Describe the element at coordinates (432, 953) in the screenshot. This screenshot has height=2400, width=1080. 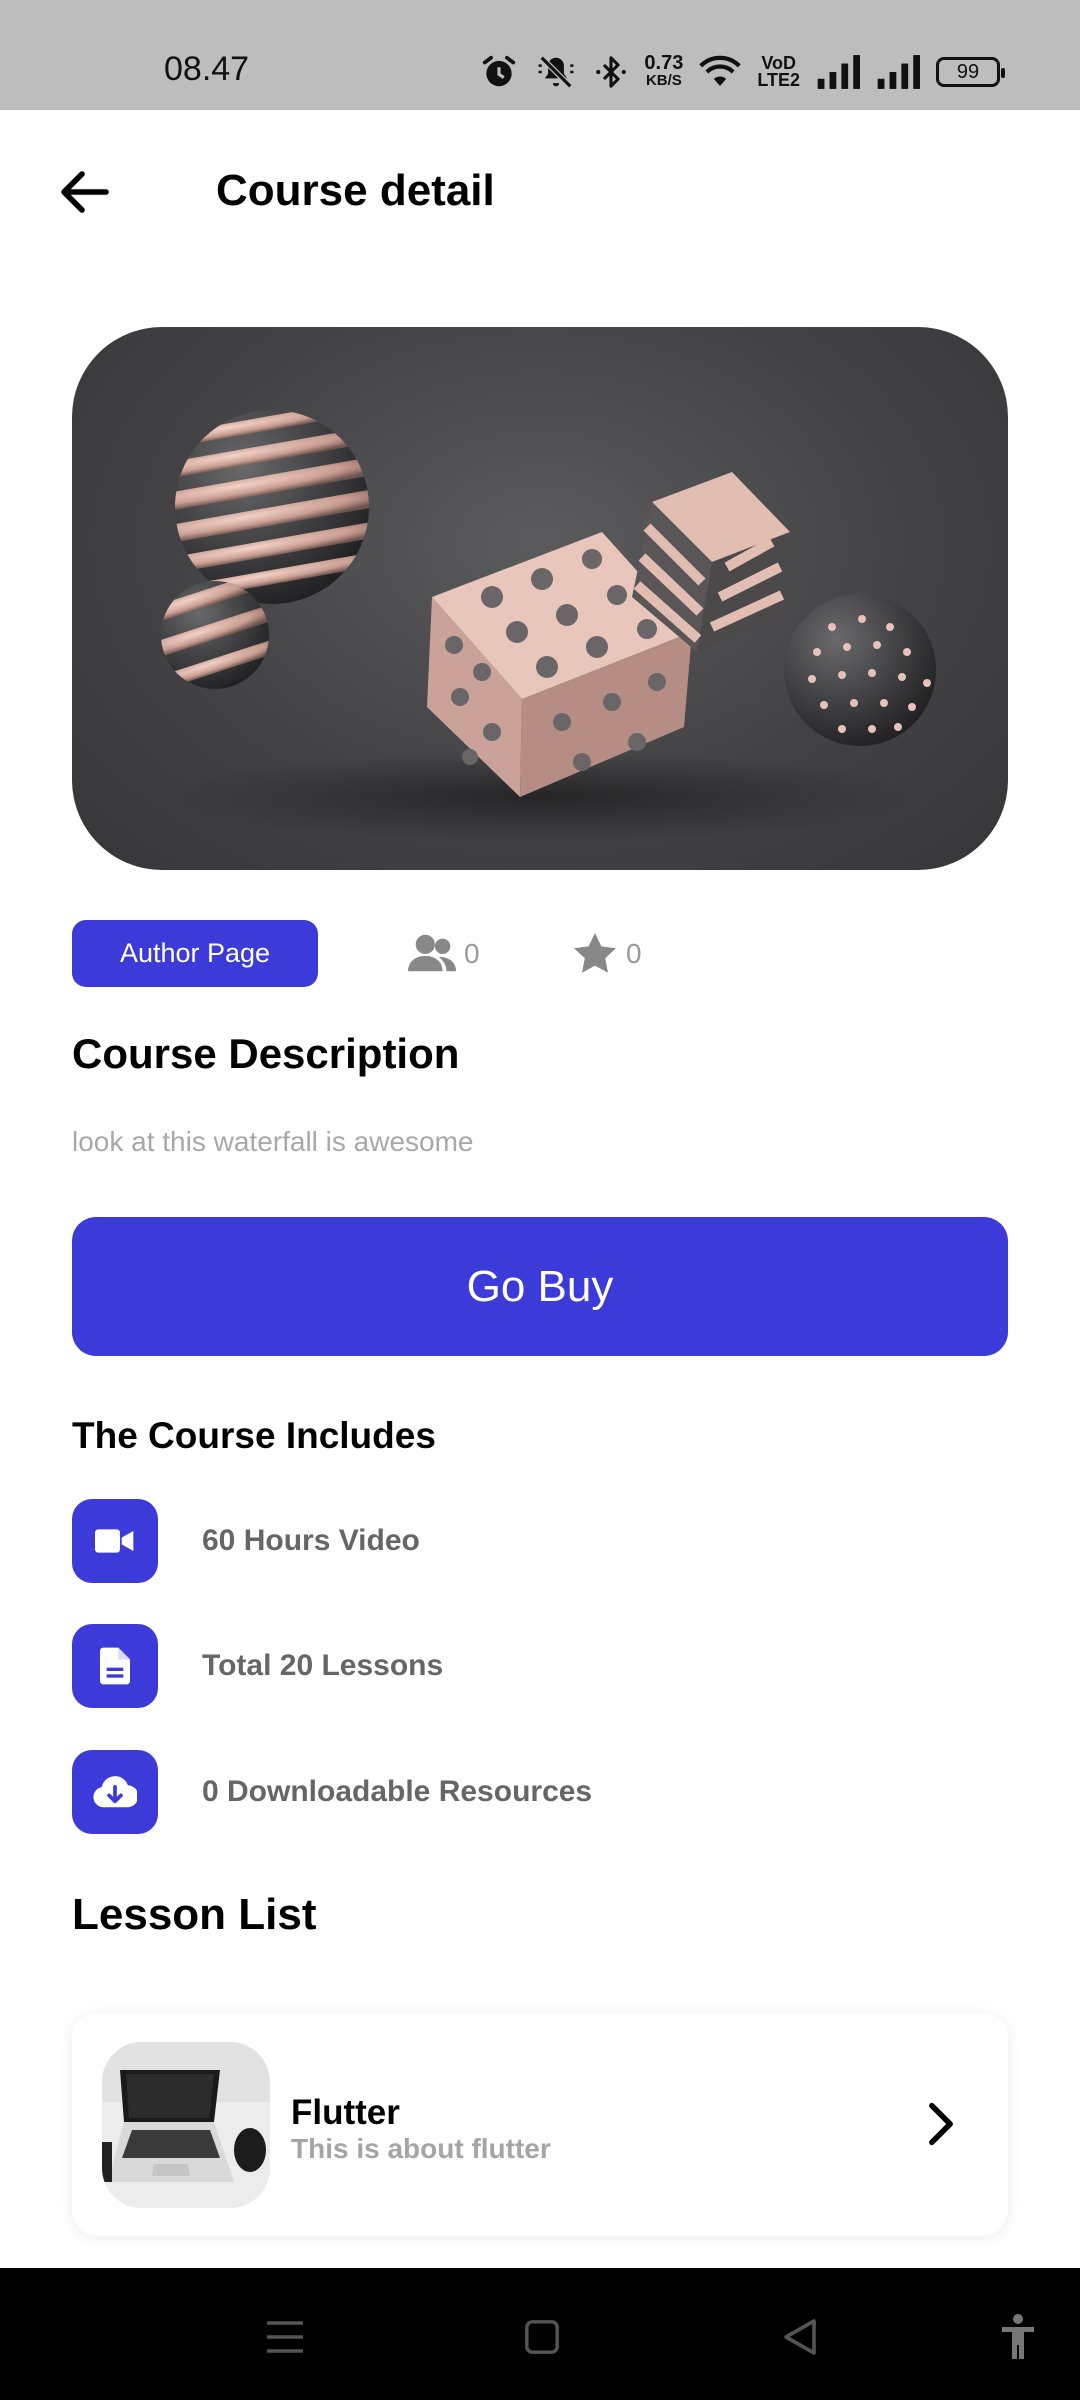
I see `users-icon` at that location.